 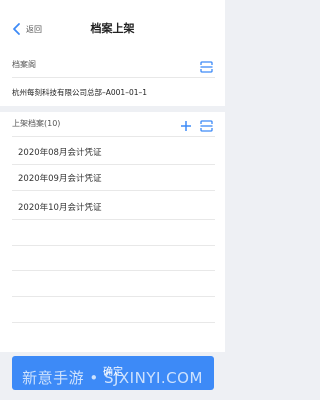 What do you see at coordinates (186, 124) in the screenshot?
I see `plus-icon` at bounding box center [186, 124].